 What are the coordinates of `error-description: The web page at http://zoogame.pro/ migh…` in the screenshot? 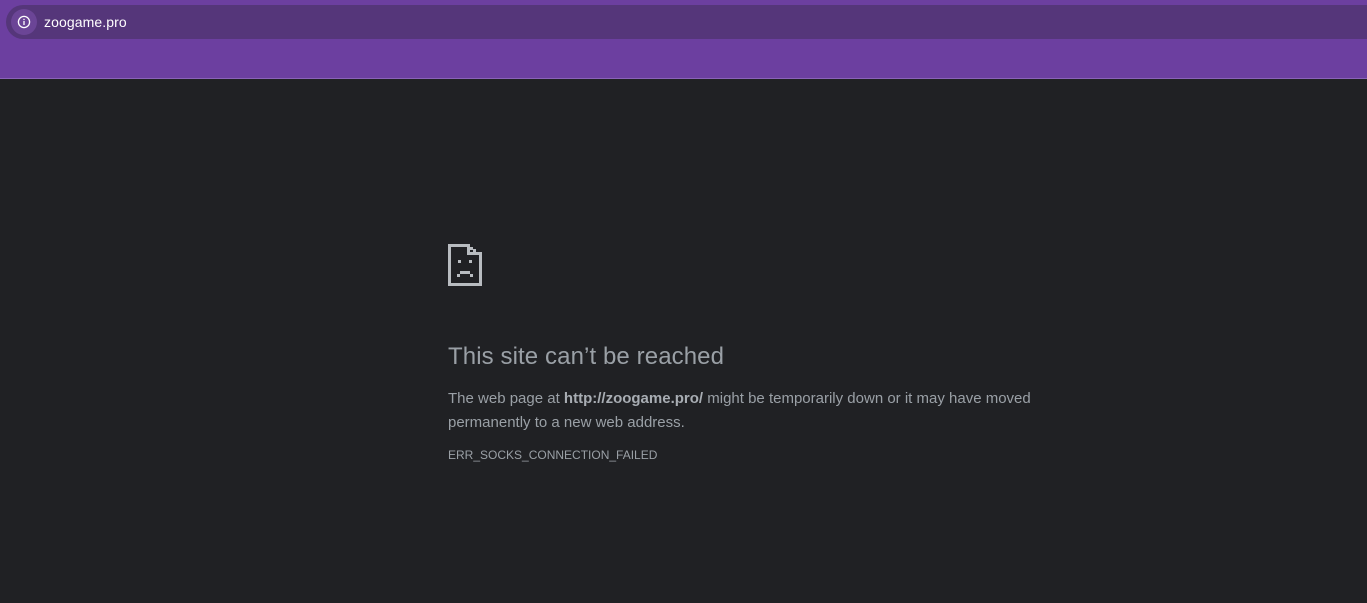 It's located at (758, 411).